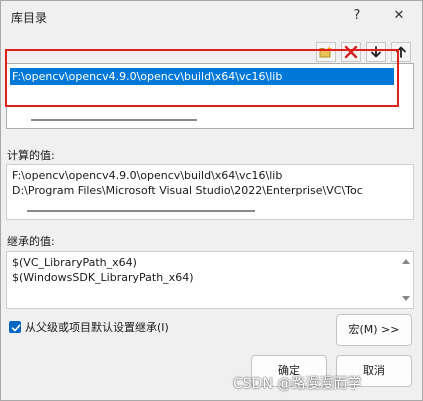 Image resolution: width=423 pixels, height=401 pixels. I want to click on computed-values-label: 计算的值:, so click(31, 155).